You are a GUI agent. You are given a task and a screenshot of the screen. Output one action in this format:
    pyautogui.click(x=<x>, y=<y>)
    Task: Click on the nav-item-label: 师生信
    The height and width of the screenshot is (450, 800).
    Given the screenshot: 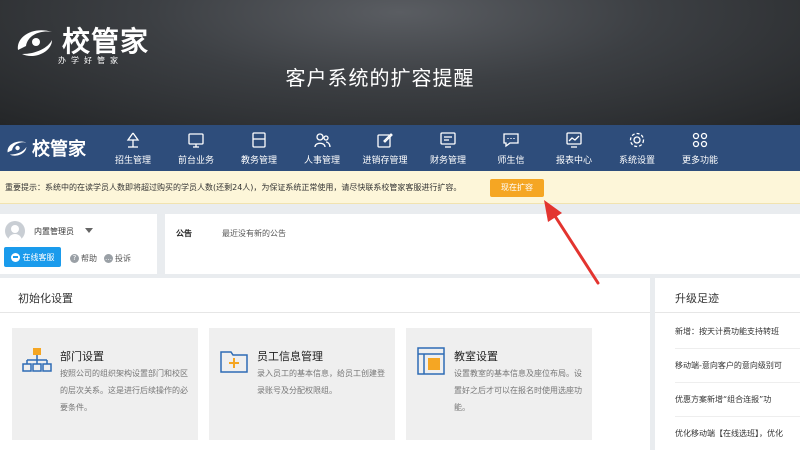 What is the action you would take?
    pyautogui.click(x=511, y=161)
    